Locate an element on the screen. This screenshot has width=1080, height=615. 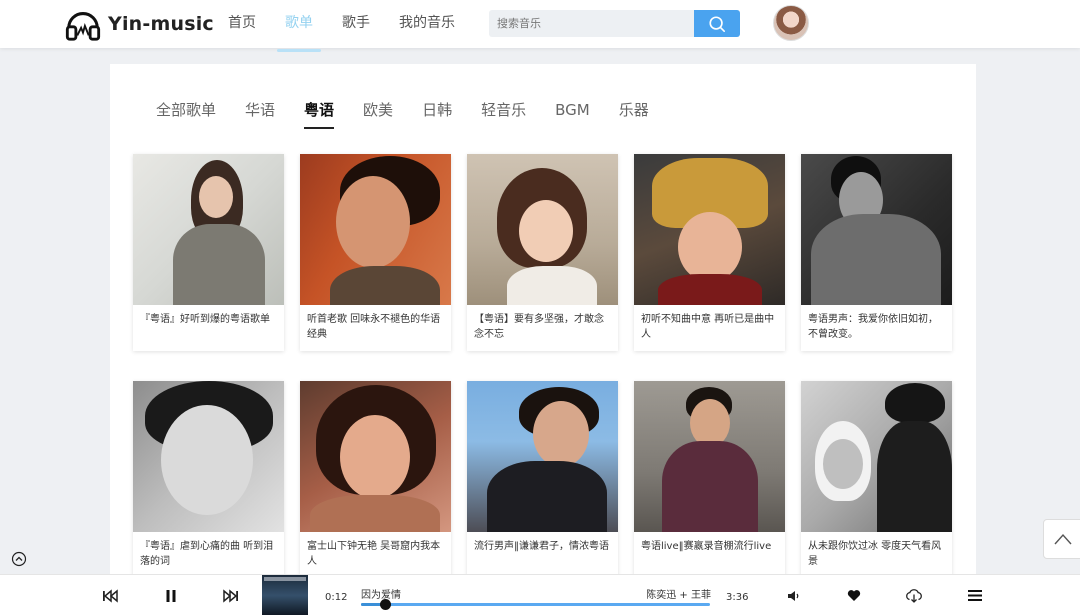
headphones-icon is located at coordinates (83, 26).